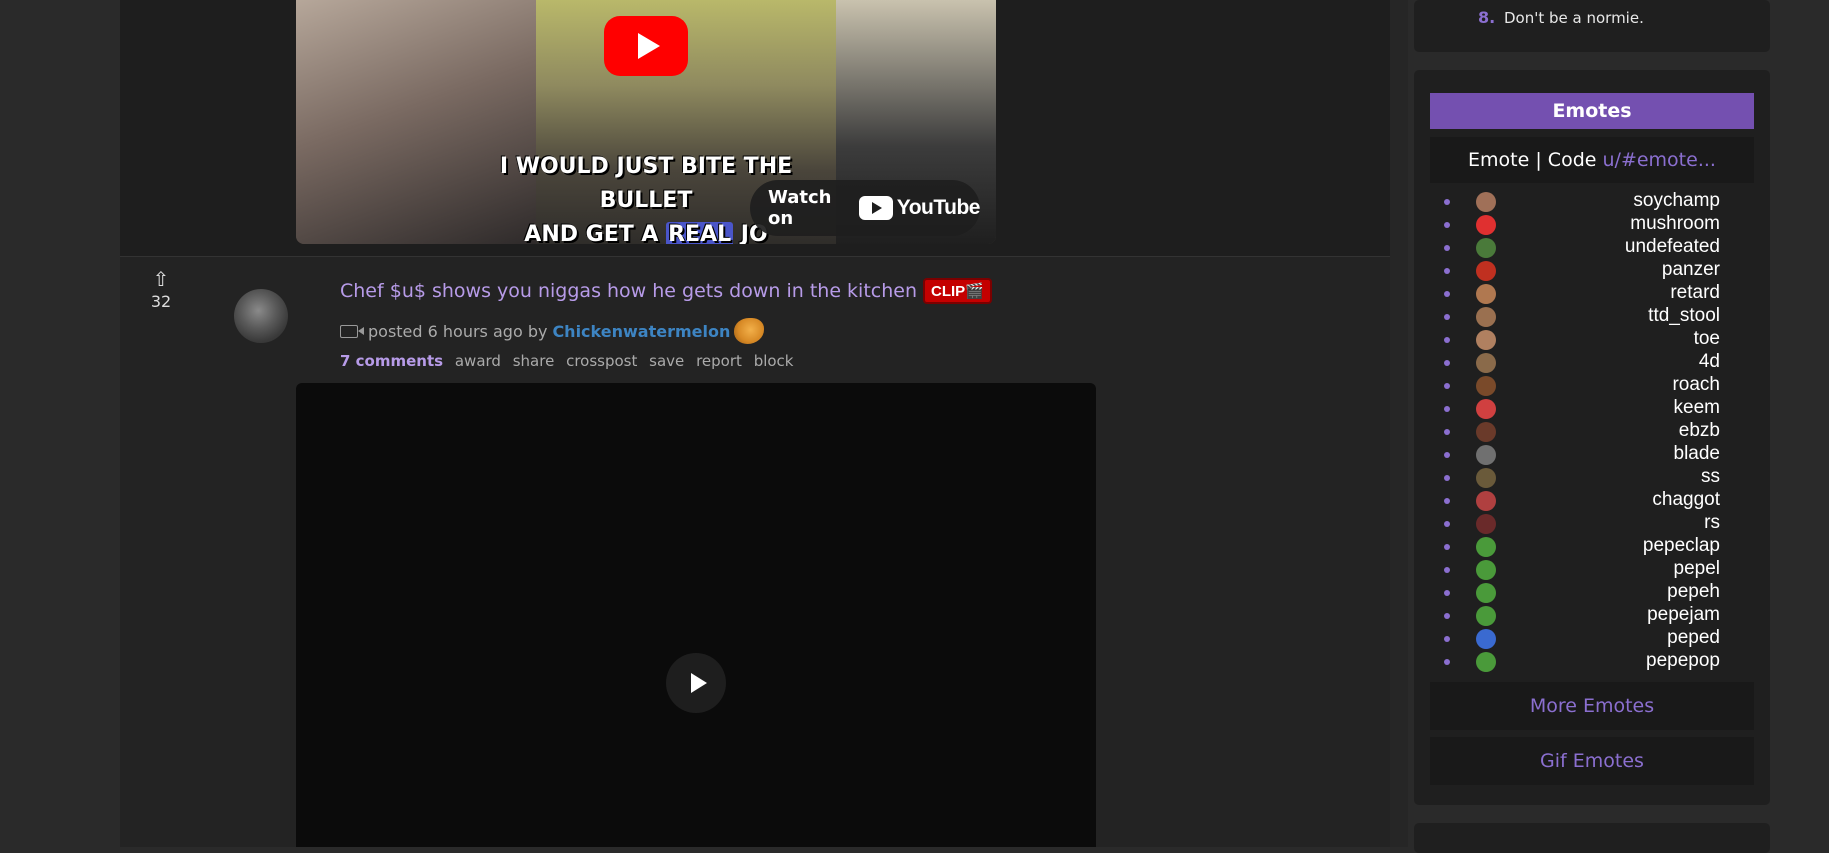  I want to click on emote-name: pepel, so click(1697, 568).